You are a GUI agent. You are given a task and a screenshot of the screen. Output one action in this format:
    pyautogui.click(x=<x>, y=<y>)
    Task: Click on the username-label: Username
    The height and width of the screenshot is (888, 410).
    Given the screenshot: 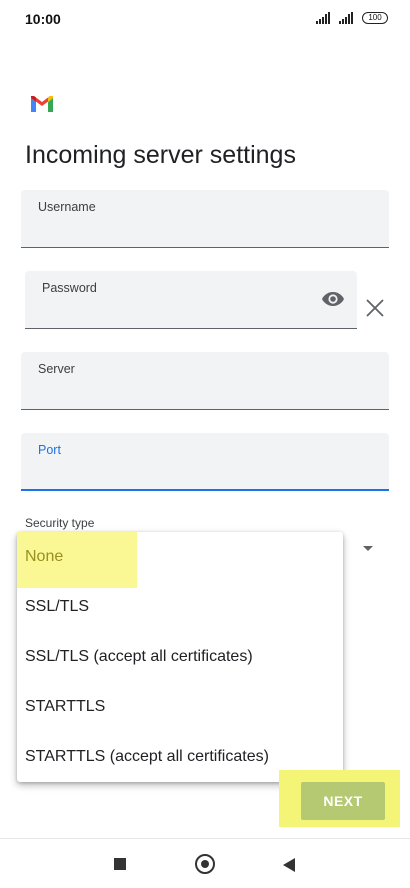 What is the action you would take?
    pyautogui.click(x=67, y=207)
    